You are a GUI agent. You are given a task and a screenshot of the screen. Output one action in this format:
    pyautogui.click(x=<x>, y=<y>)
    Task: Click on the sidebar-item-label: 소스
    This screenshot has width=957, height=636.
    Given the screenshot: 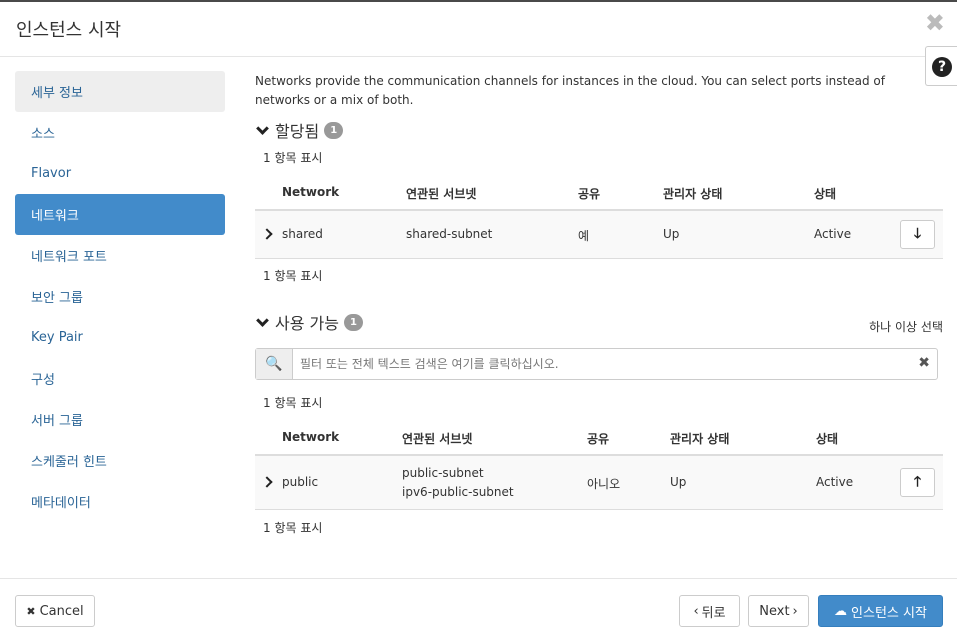 What is the action you would take?
    pyautogui.click(x=43, y=134)
    